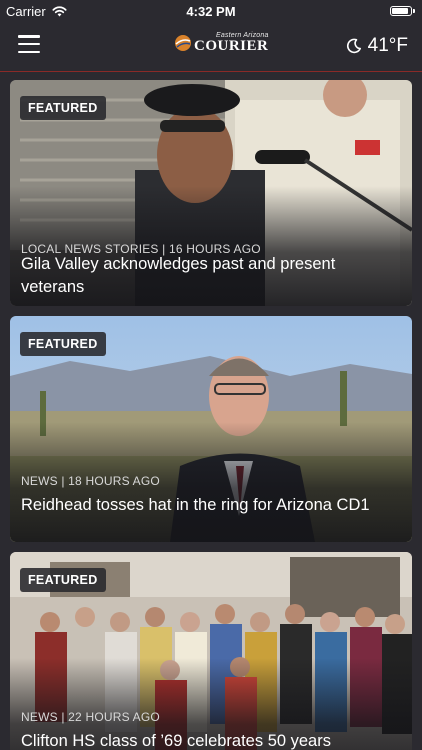 The height and width of the screenshot is (750, 422). I want to click on logo-text: Eastern Arizona COURIER, so click(231, 43).